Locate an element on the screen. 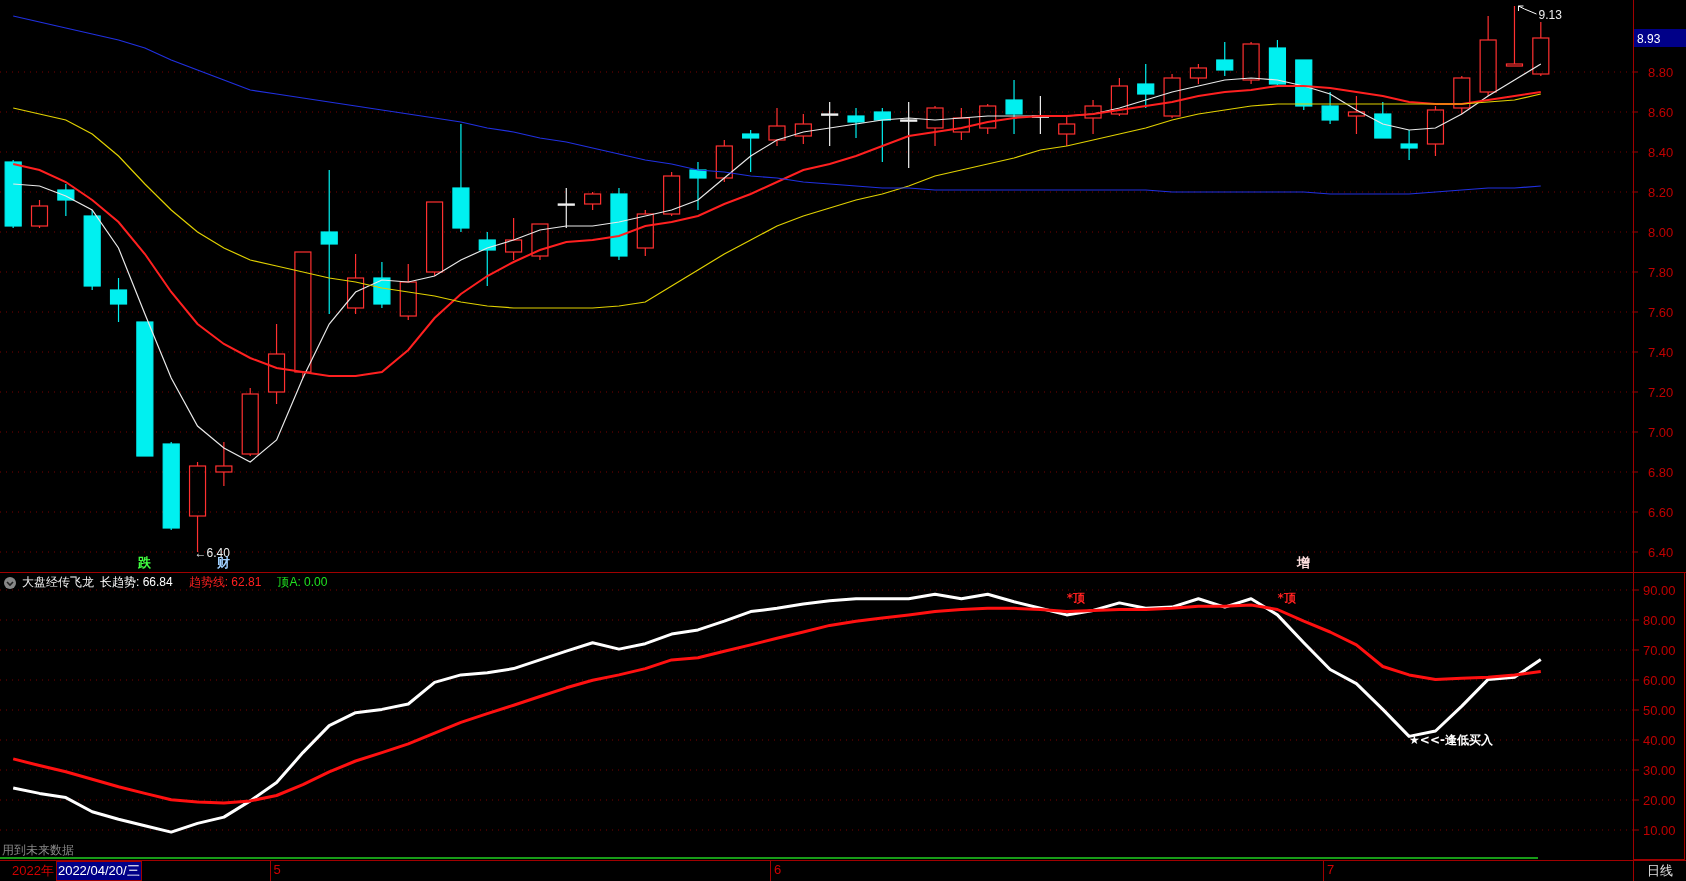 The image size is (1686, 881). axis-label: 7.00 is located at coordinates (1661, 432).